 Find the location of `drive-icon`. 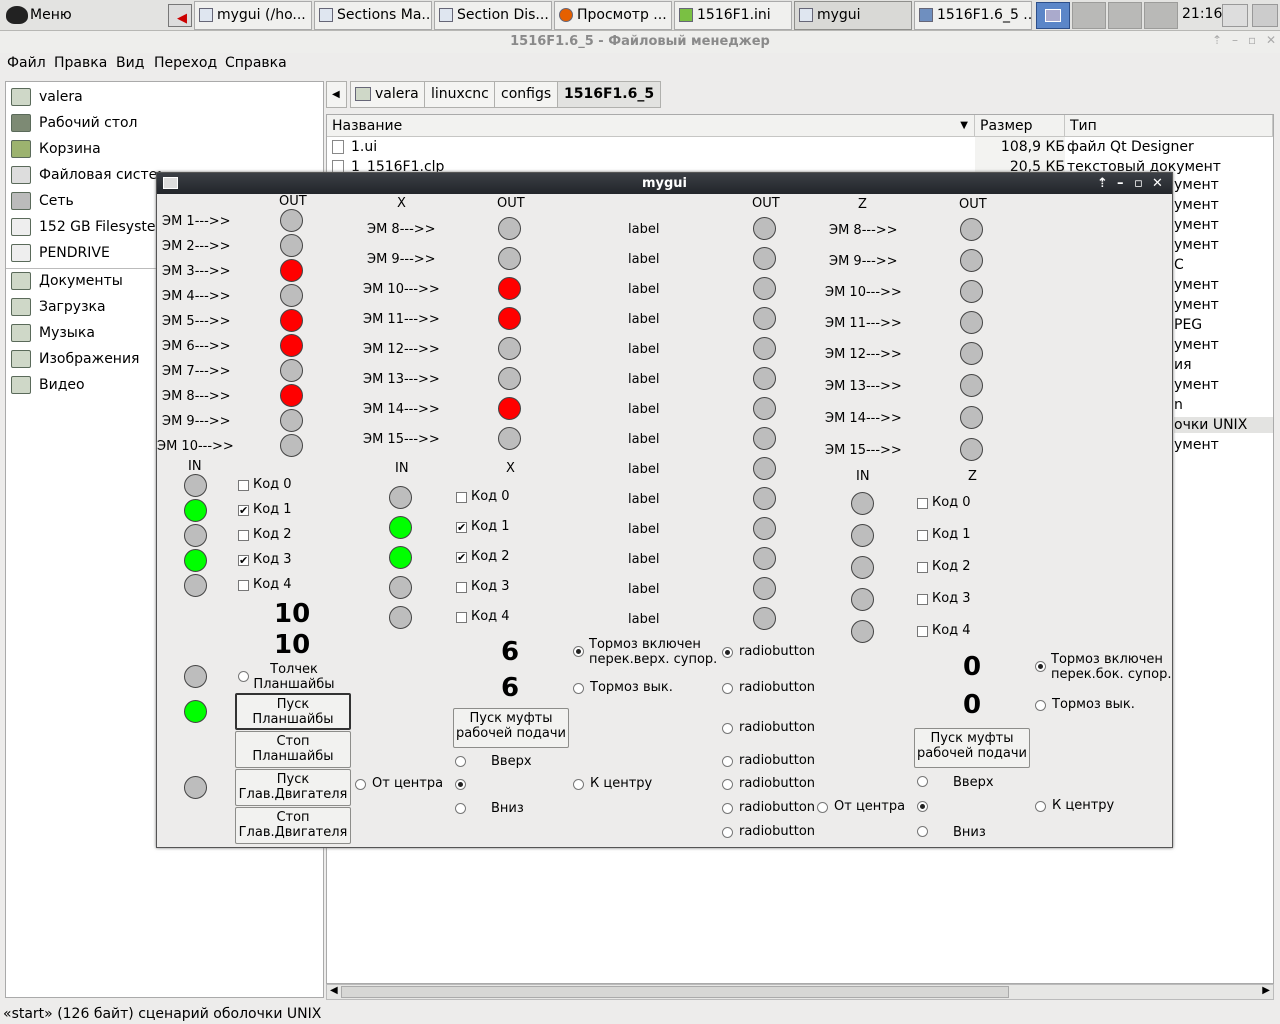

drive-icon is located at coordinates (21, 175).